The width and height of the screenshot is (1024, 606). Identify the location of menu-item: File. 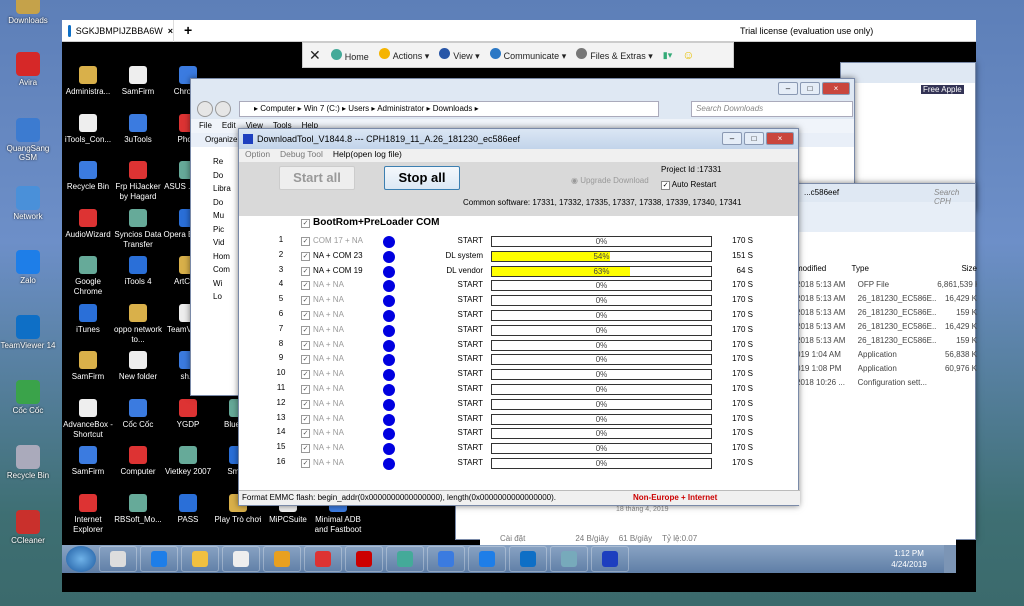
(205, 126).